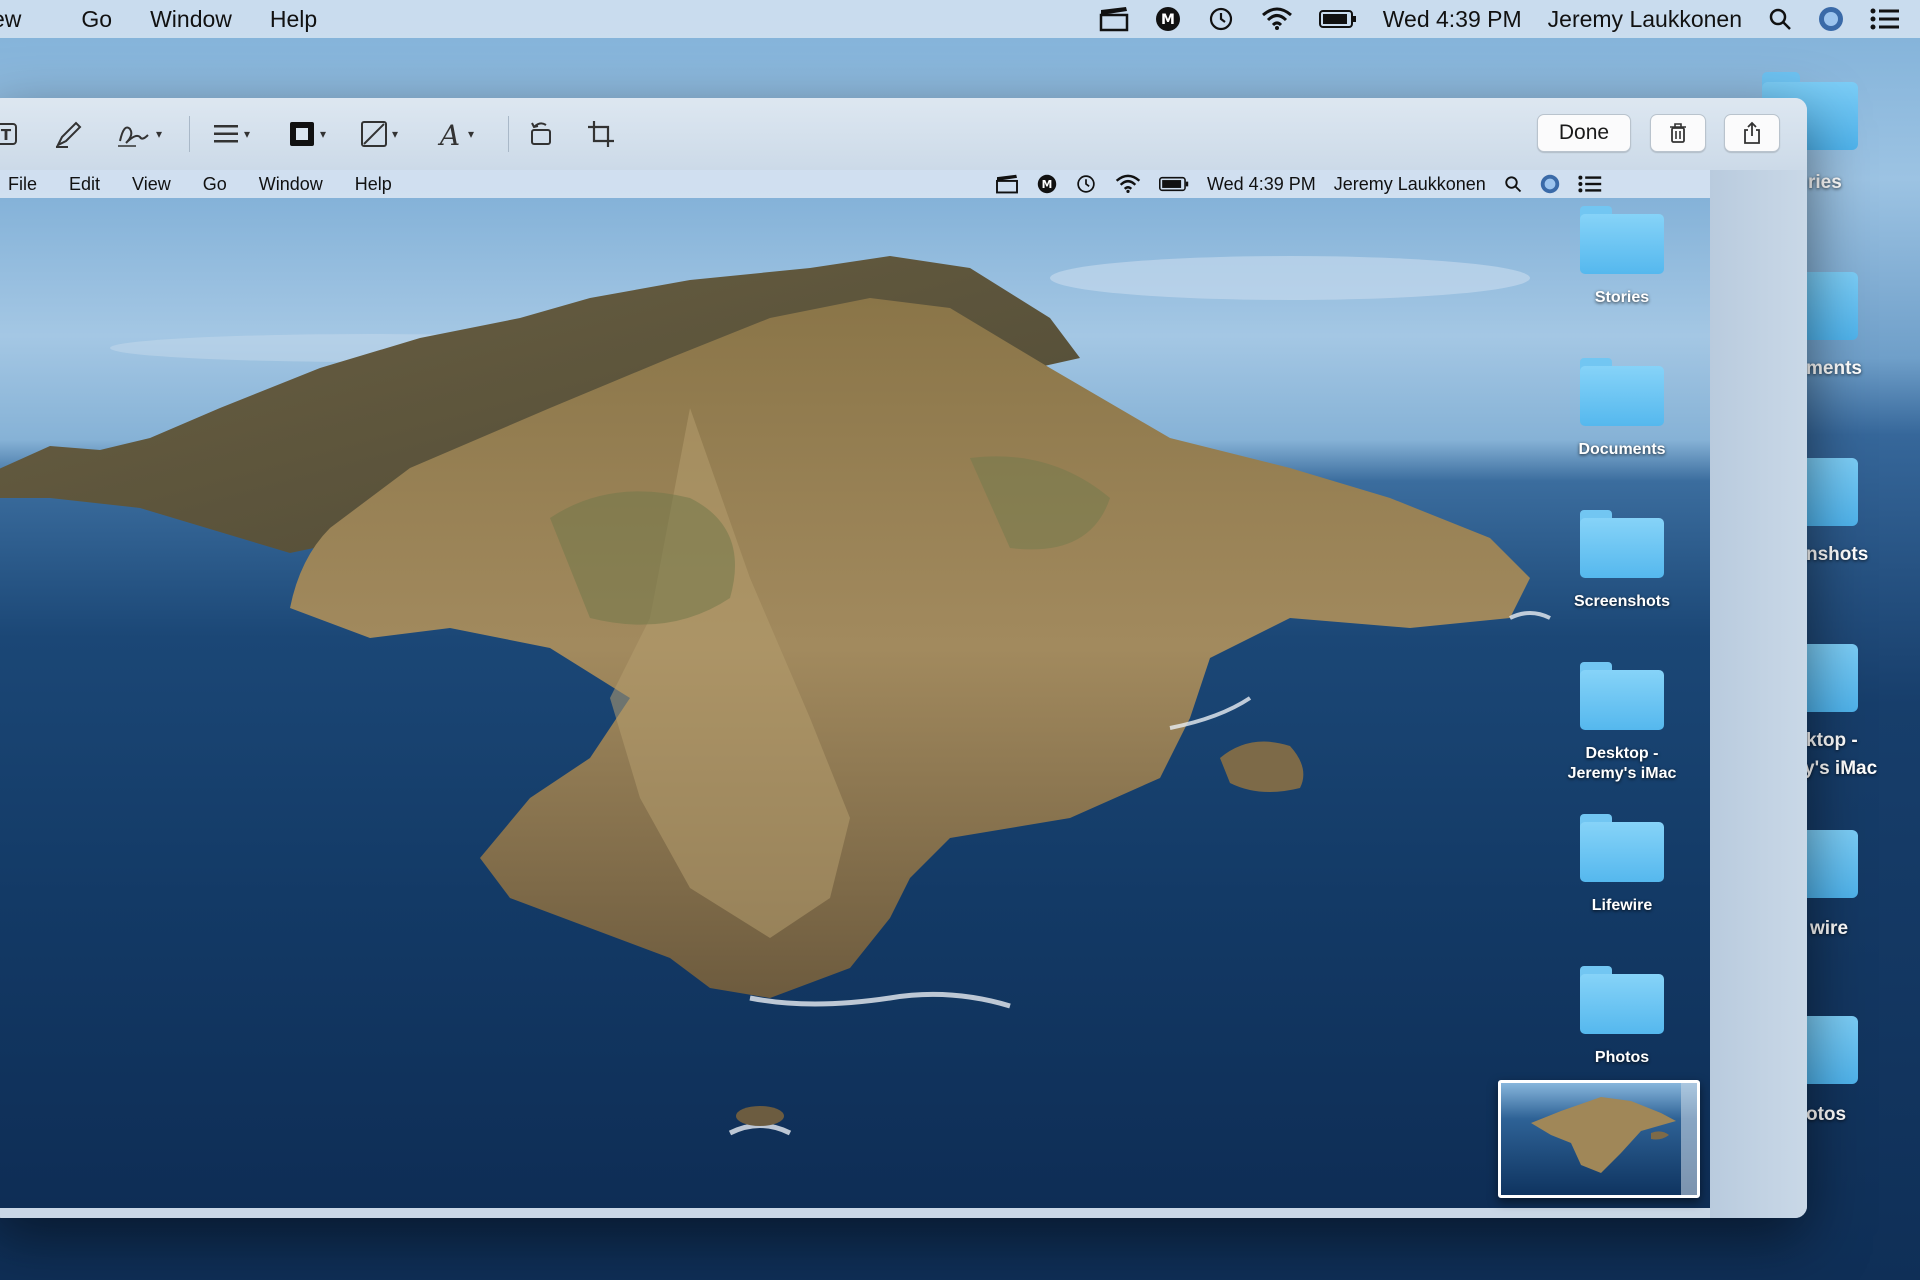 The width and height of the screenshot is (1920, 1280). I want to click on outer-folder-label: ktop -, so click(1832, 740).